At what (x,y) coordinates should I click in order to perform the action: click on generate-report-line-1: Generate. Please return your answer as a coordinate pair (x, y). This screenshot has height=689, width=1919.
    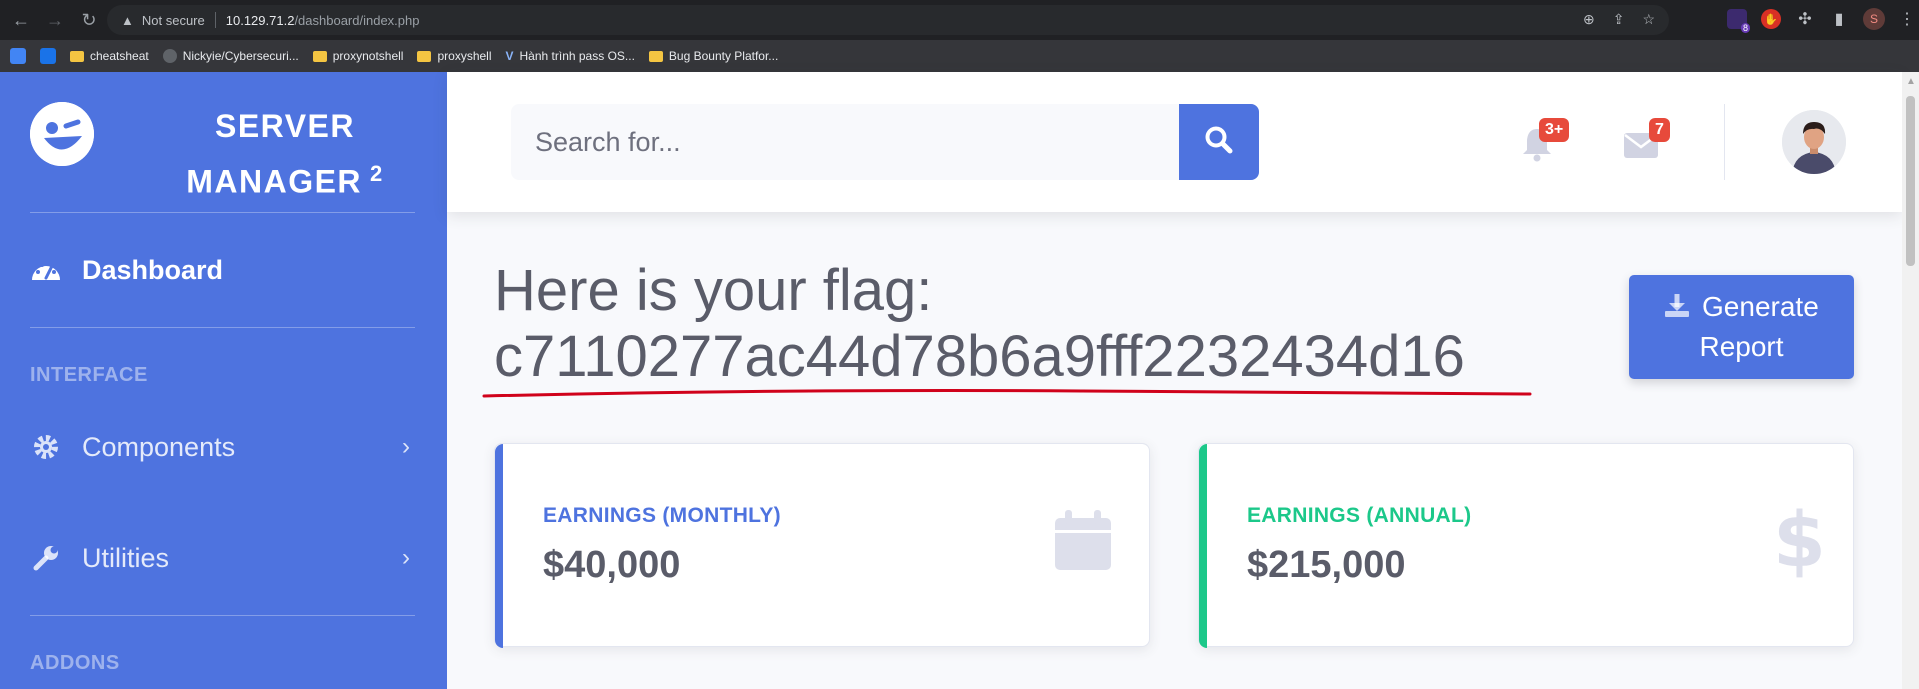
    Looking at the image, I should click on (1741, 307).